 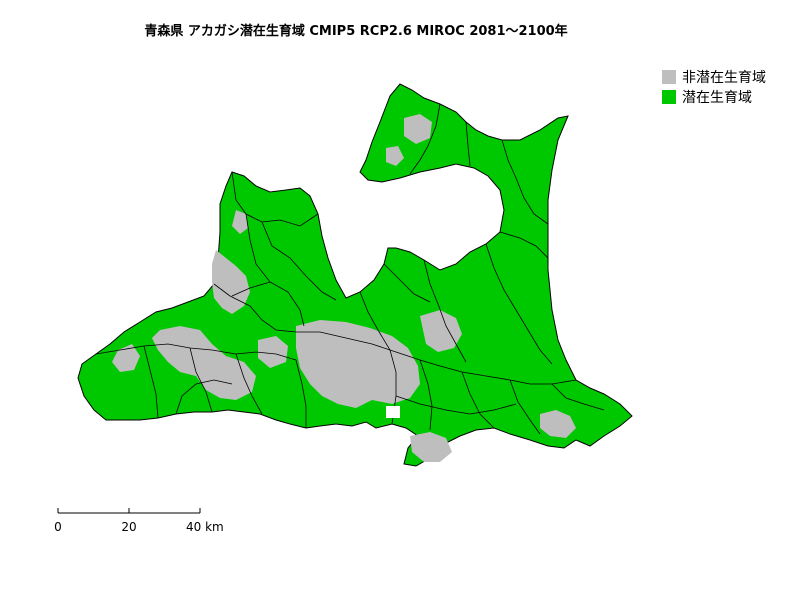 I want to click on legend-item-habitat: 潜在生育域, so click(x=714, y=97).